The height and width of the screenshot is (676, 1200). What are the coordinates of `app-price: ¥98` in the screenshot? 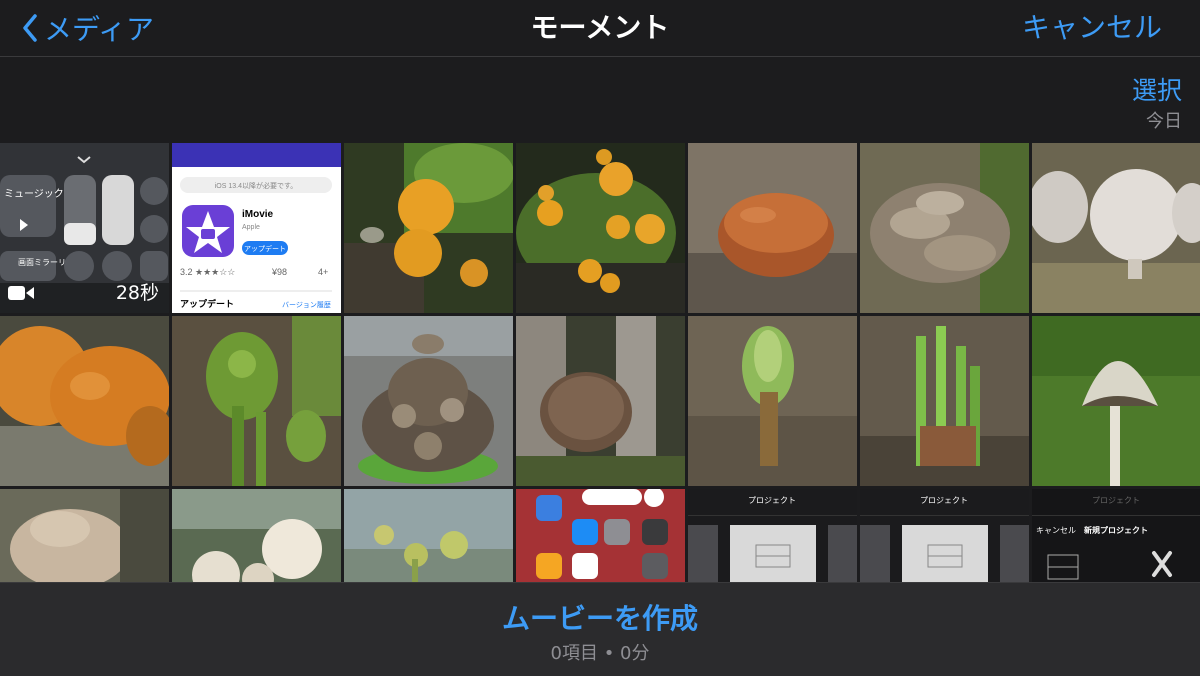 It's located at (279, 272).